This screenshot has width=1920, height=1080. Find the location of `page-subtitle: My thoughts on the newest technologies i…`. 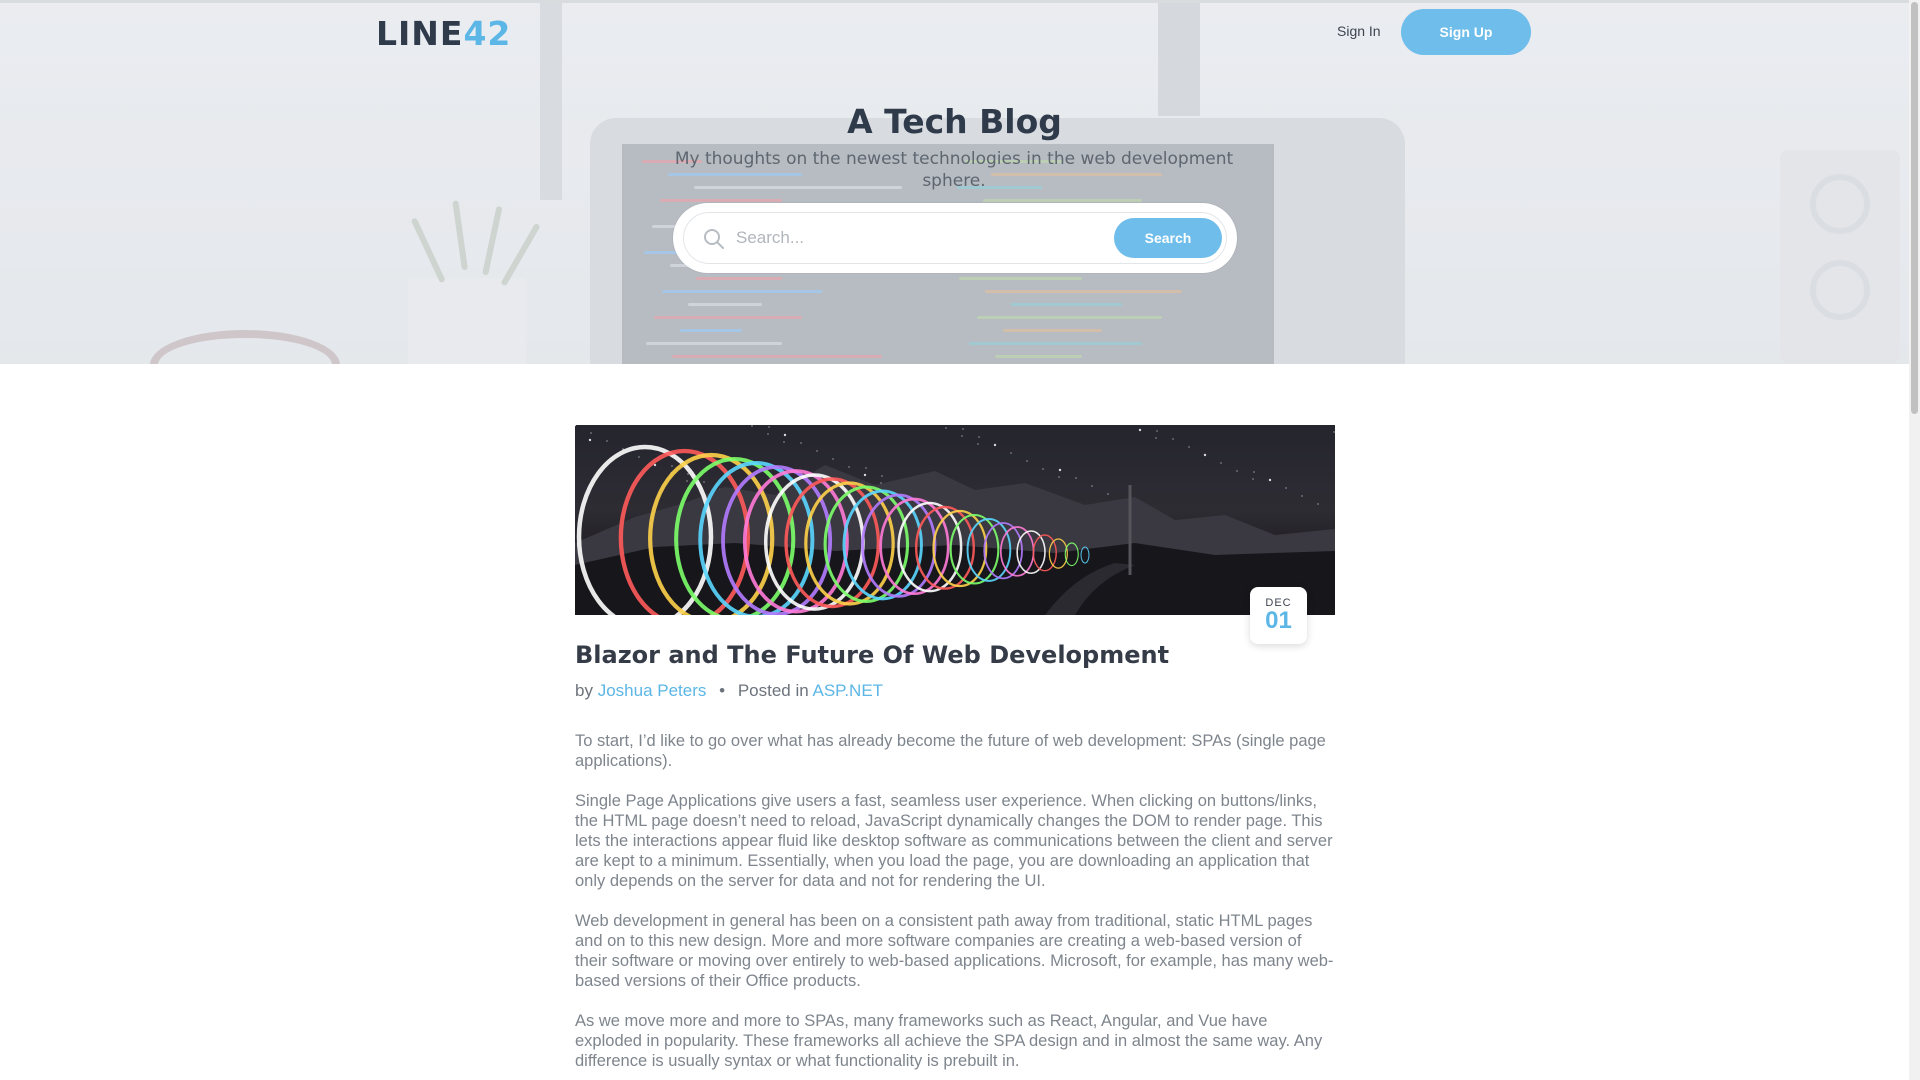

page-subtitle: My thoughts on the newest technologies i… is located at coordinates (954, 170).